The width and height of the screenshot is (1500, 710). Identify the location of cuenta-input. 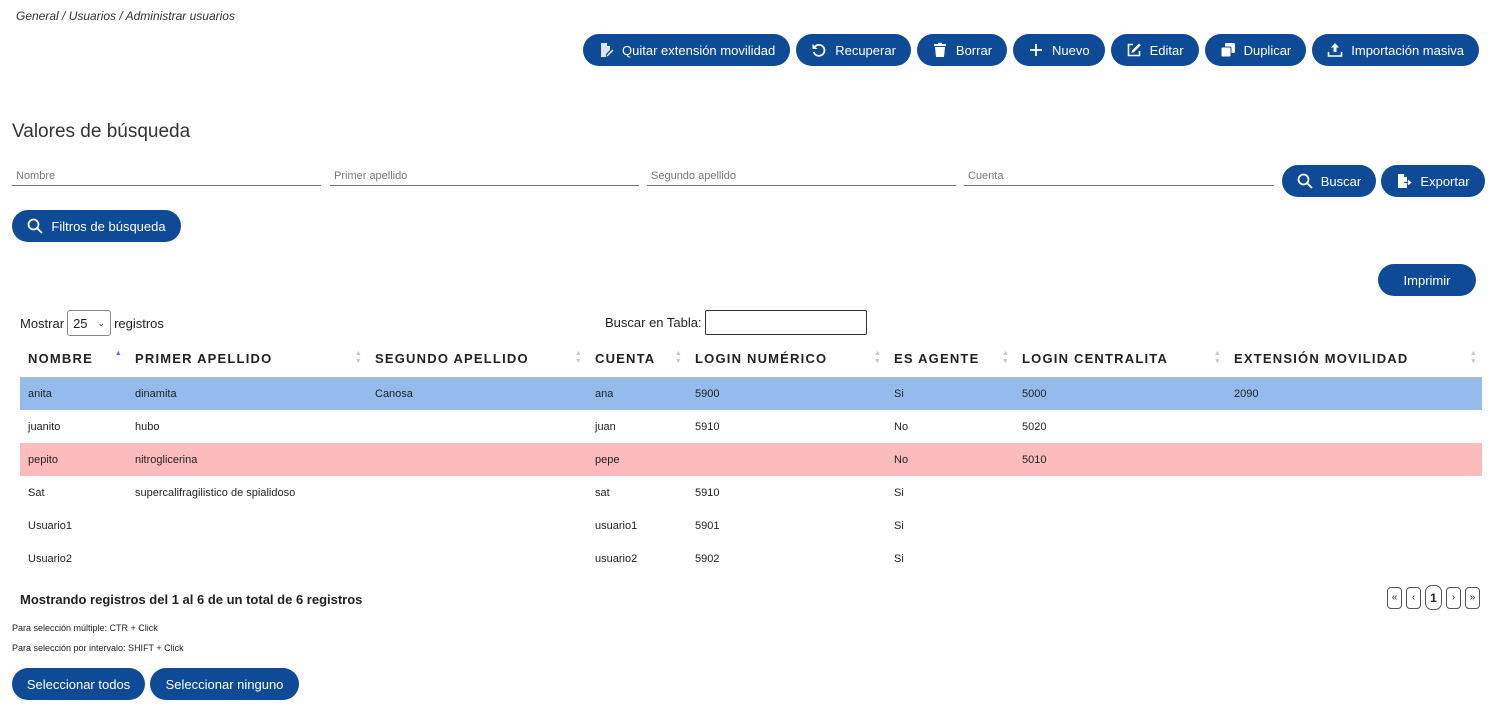
(1119, 176).